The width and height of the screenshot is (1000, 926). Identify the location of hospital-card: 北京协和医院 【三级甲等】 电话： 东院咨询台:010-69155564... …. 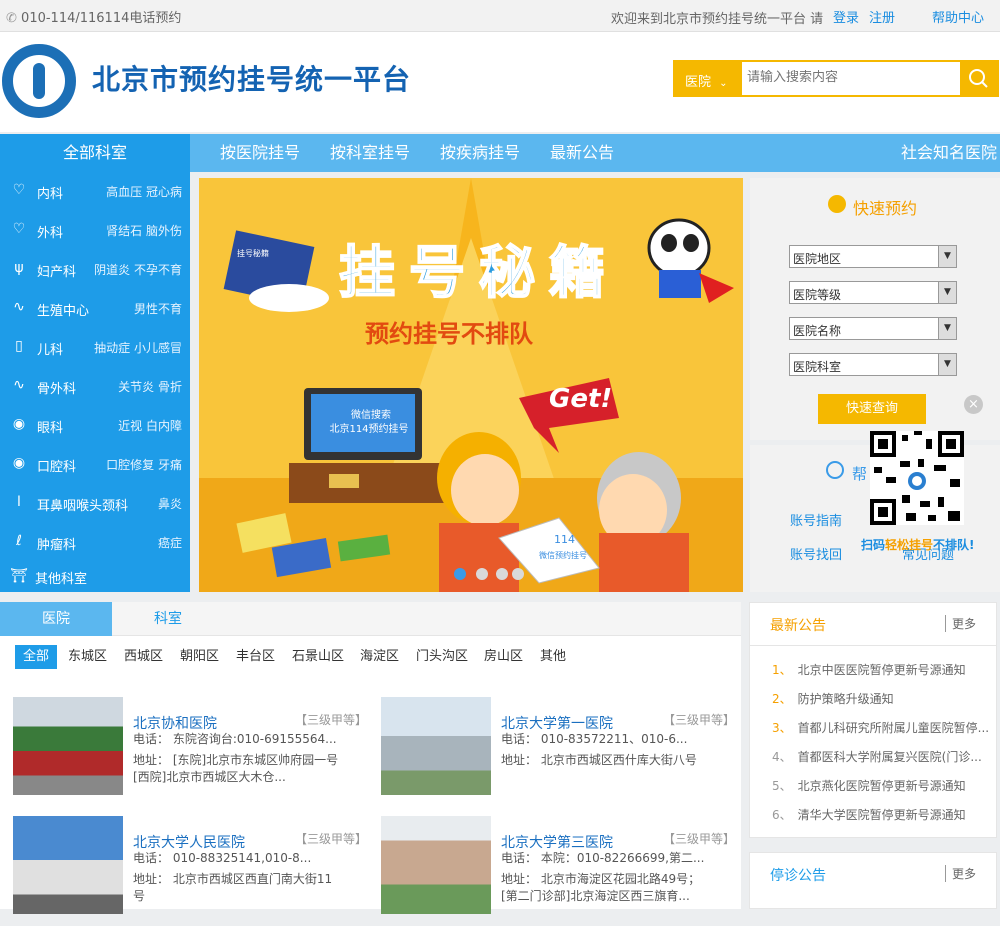
(193, 752).